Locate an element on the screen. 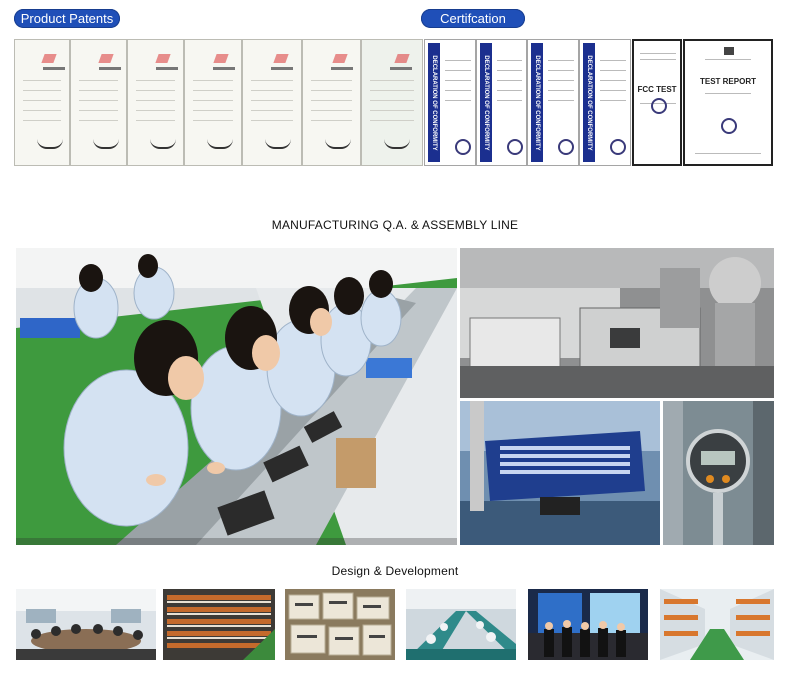 The image size is (790, 673). inspection-laptop-photo is located at coordinates (560, 473).